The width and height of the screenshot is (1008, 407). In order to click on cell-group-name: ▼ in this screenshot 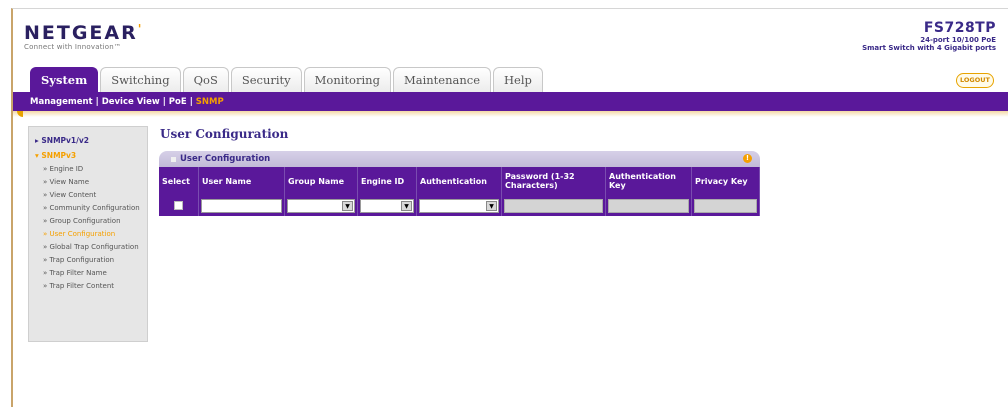, I will do `click(321, 205)`.